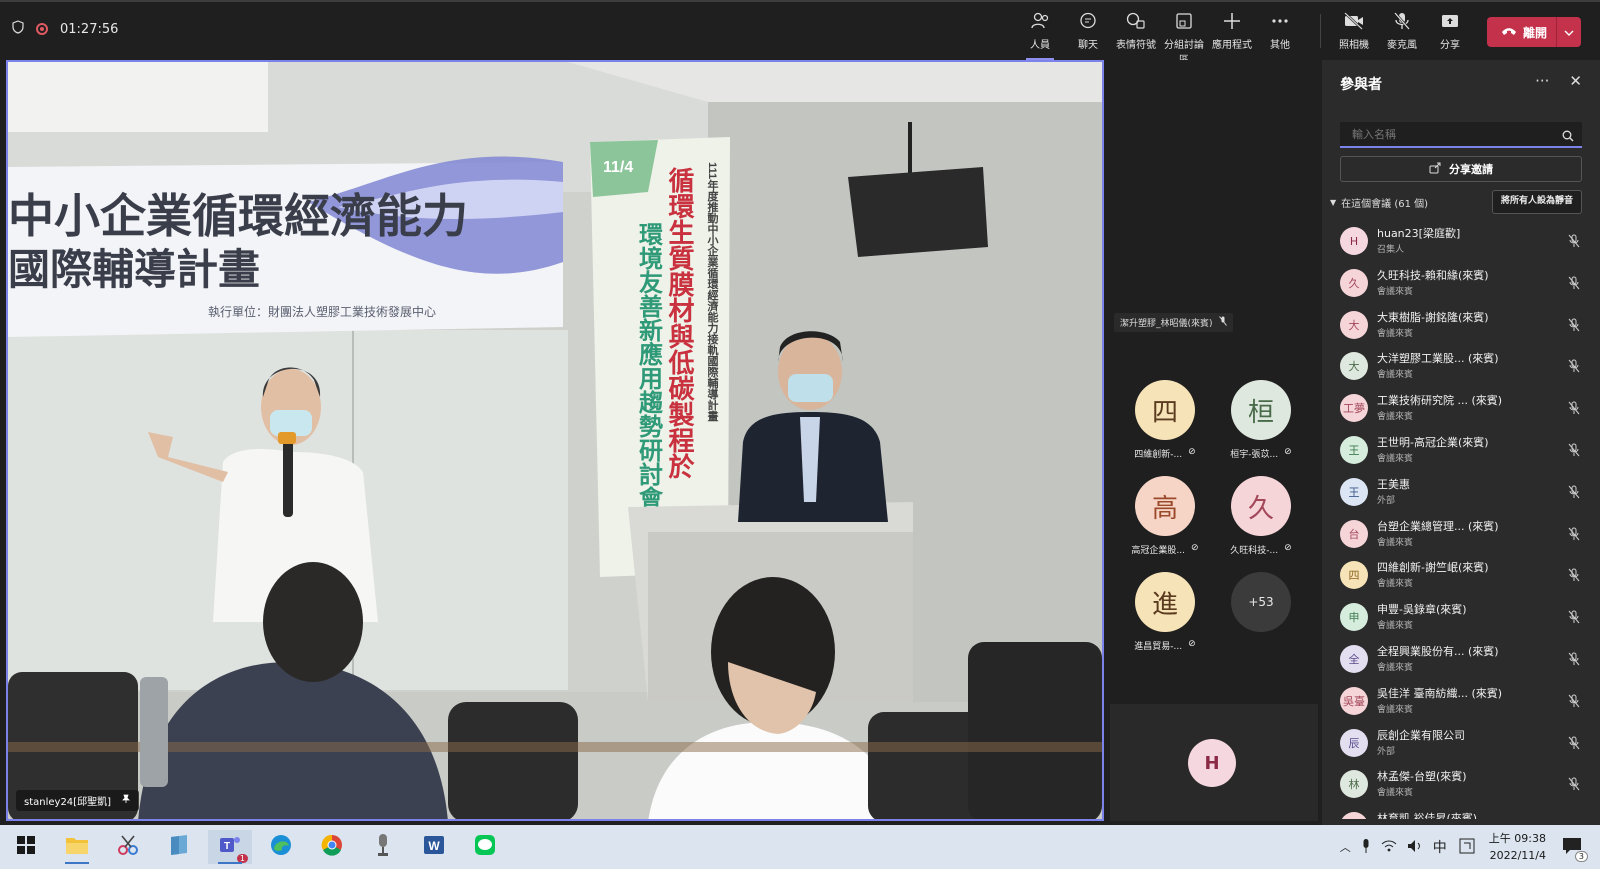 The height and width of the screenshot is (869, 1600). What do you see at coordinates (1575, 849) in the screenshot?
I see `notification-center-icon: 3` at bounding box center [1575, 849].